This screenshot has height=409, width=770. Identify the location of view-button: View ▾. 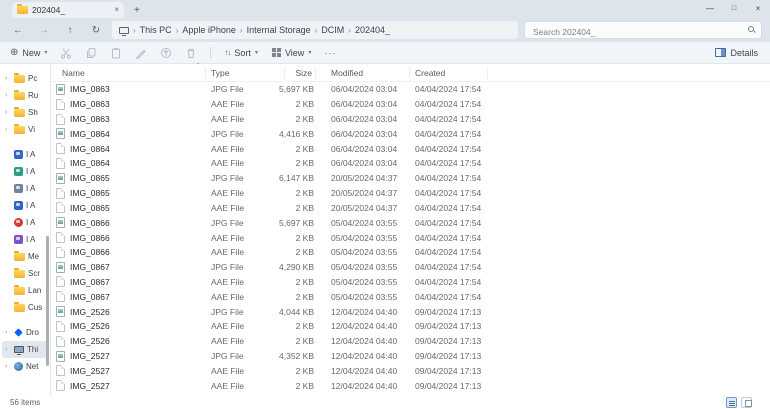
(291, 53).